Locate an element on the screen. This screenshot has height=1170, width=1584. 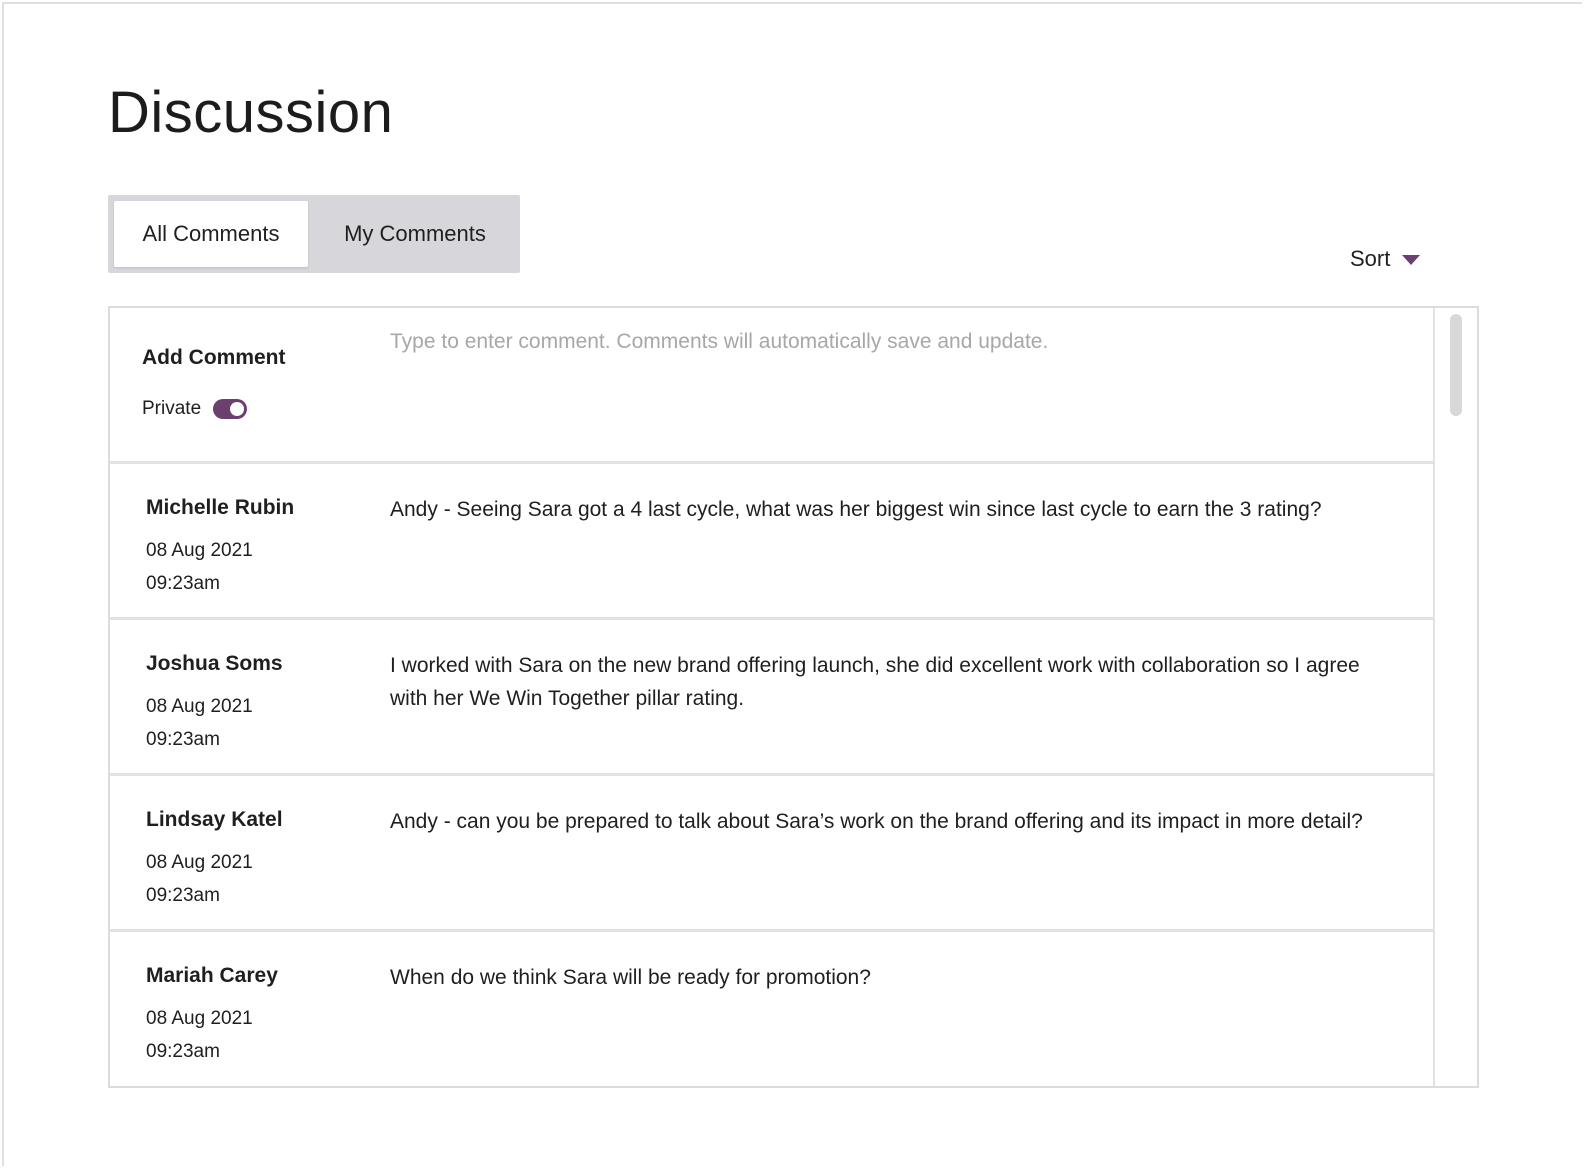
private-setting: Private is located at coordinates (195, 409).